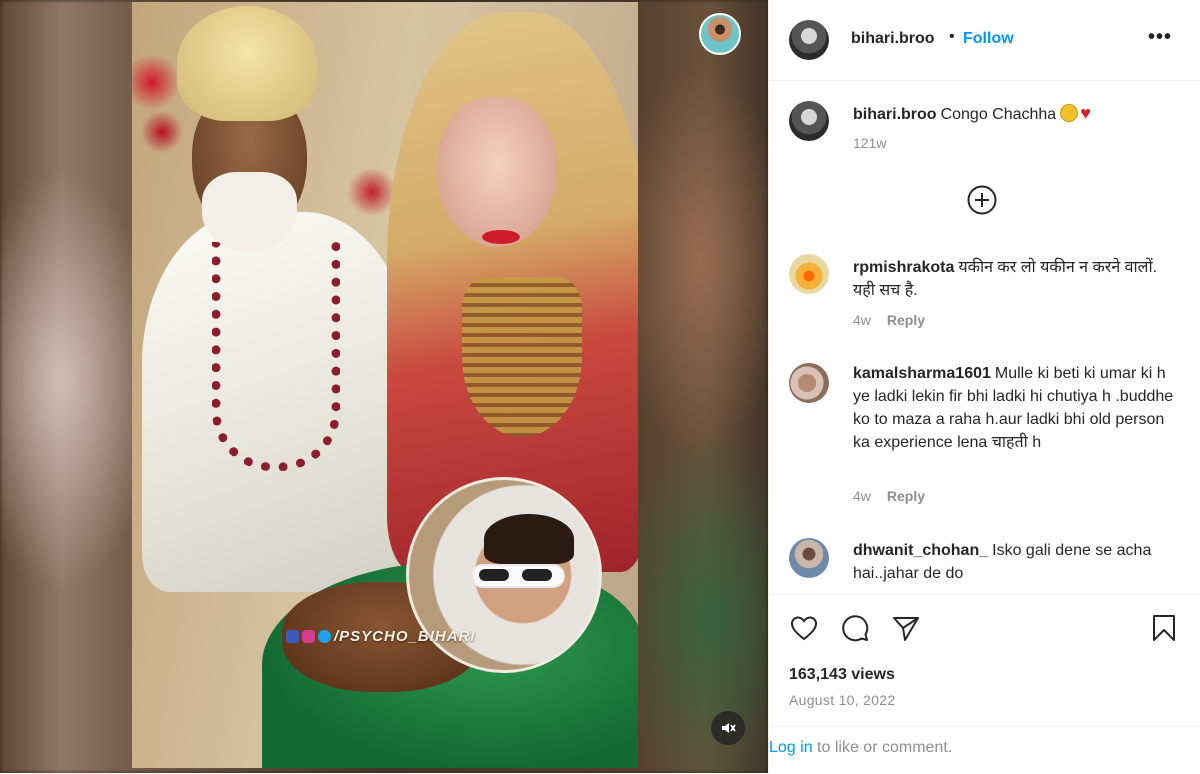  Describe the element at coordinates (895, 114) in the screenshot. I see `caption-username: bihari.broo` at that location.